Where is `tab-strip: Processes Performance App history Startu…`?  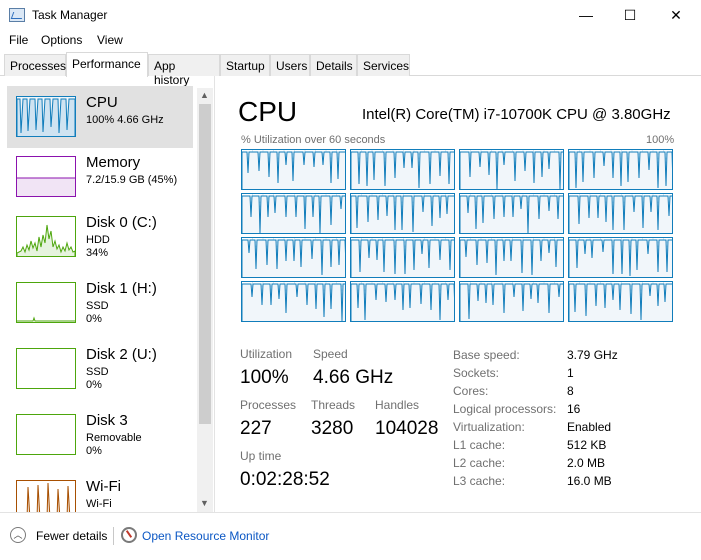 tab-strip: Processes Performance App history Startu… is located at coordinates (350, 69).